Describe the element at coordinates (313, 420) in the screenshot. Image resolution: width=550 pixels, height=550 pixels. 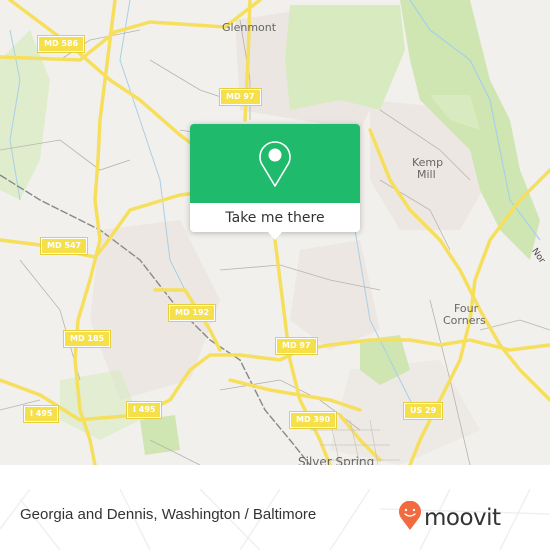
I see `road-shield-md-390: MD 390` at that location.